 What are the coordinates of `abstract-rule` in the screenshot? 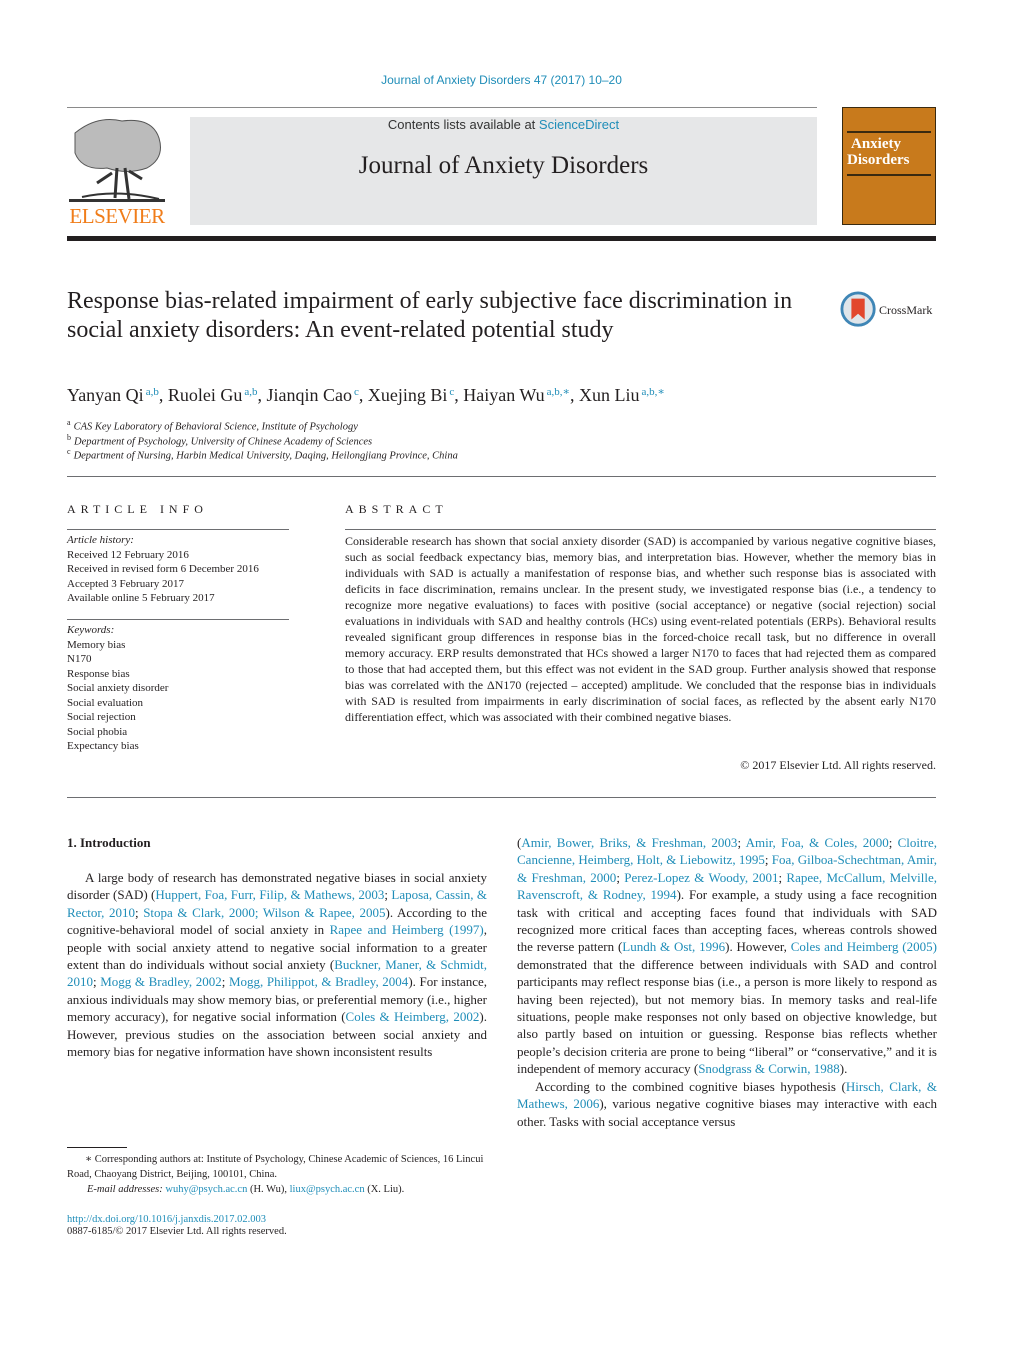 It's located at (640, 529).